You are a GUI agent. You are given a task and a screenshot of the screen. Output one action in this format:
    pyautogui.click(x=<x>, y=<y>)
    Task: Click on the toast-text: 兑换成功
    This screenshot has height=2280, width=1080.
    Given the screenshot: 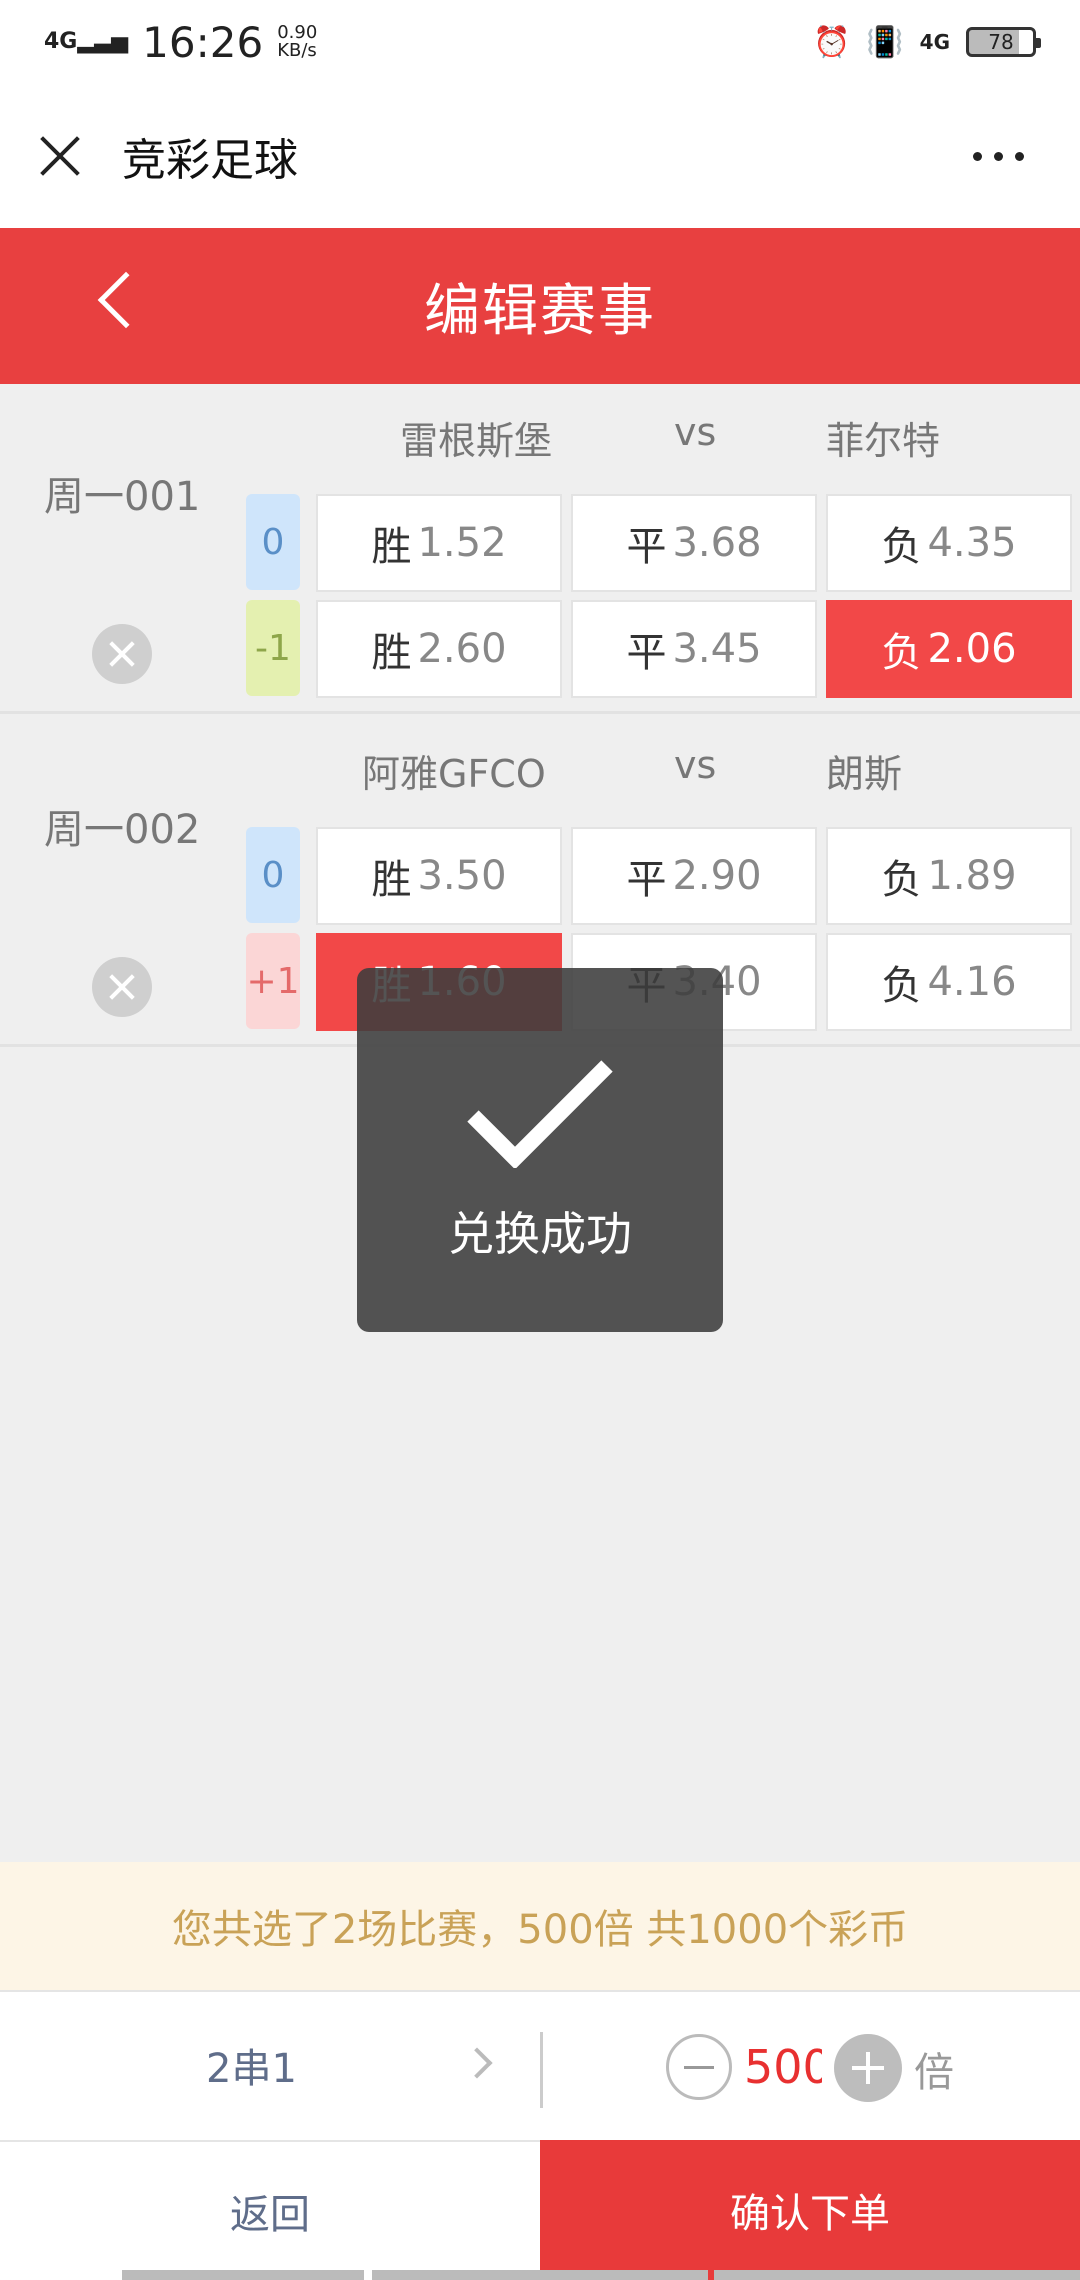 What is the action you would take?
    pyautogui.click(x=540, y=1234)
    